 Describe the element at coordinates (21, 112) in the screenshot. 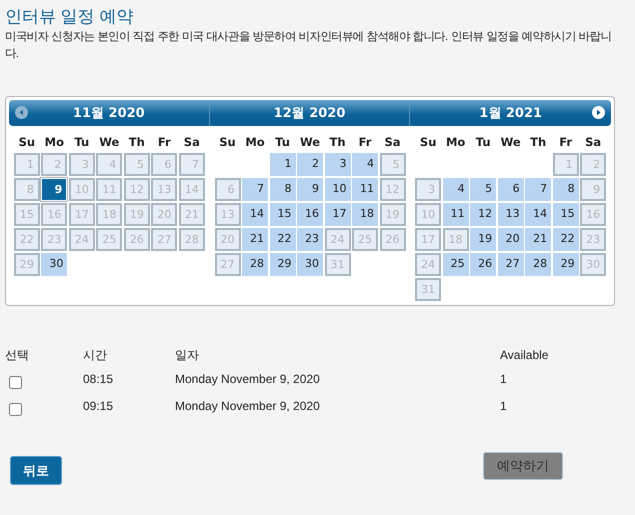

I see `previous-month-icon` at that location.